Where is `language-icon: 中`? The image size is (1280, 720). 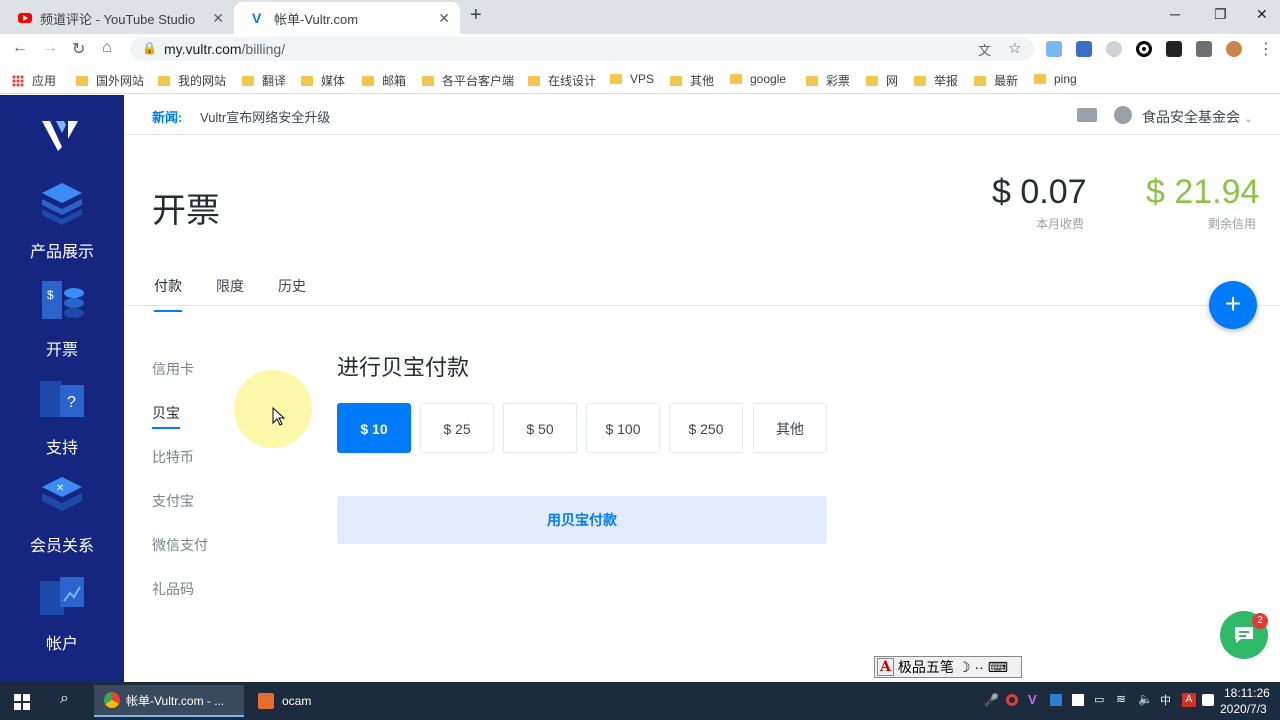
language-icon: 中 is located at coordinates (1165, 700).